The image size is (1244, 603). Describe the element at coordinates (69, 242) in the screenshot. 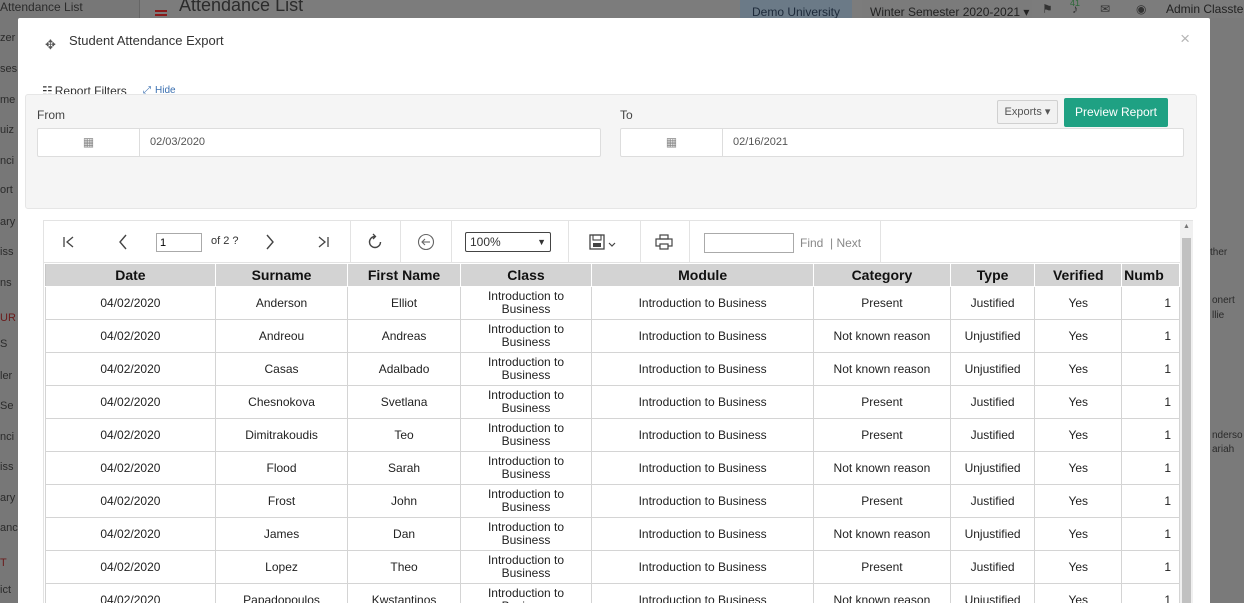

I see `first-page-icon` at that location.